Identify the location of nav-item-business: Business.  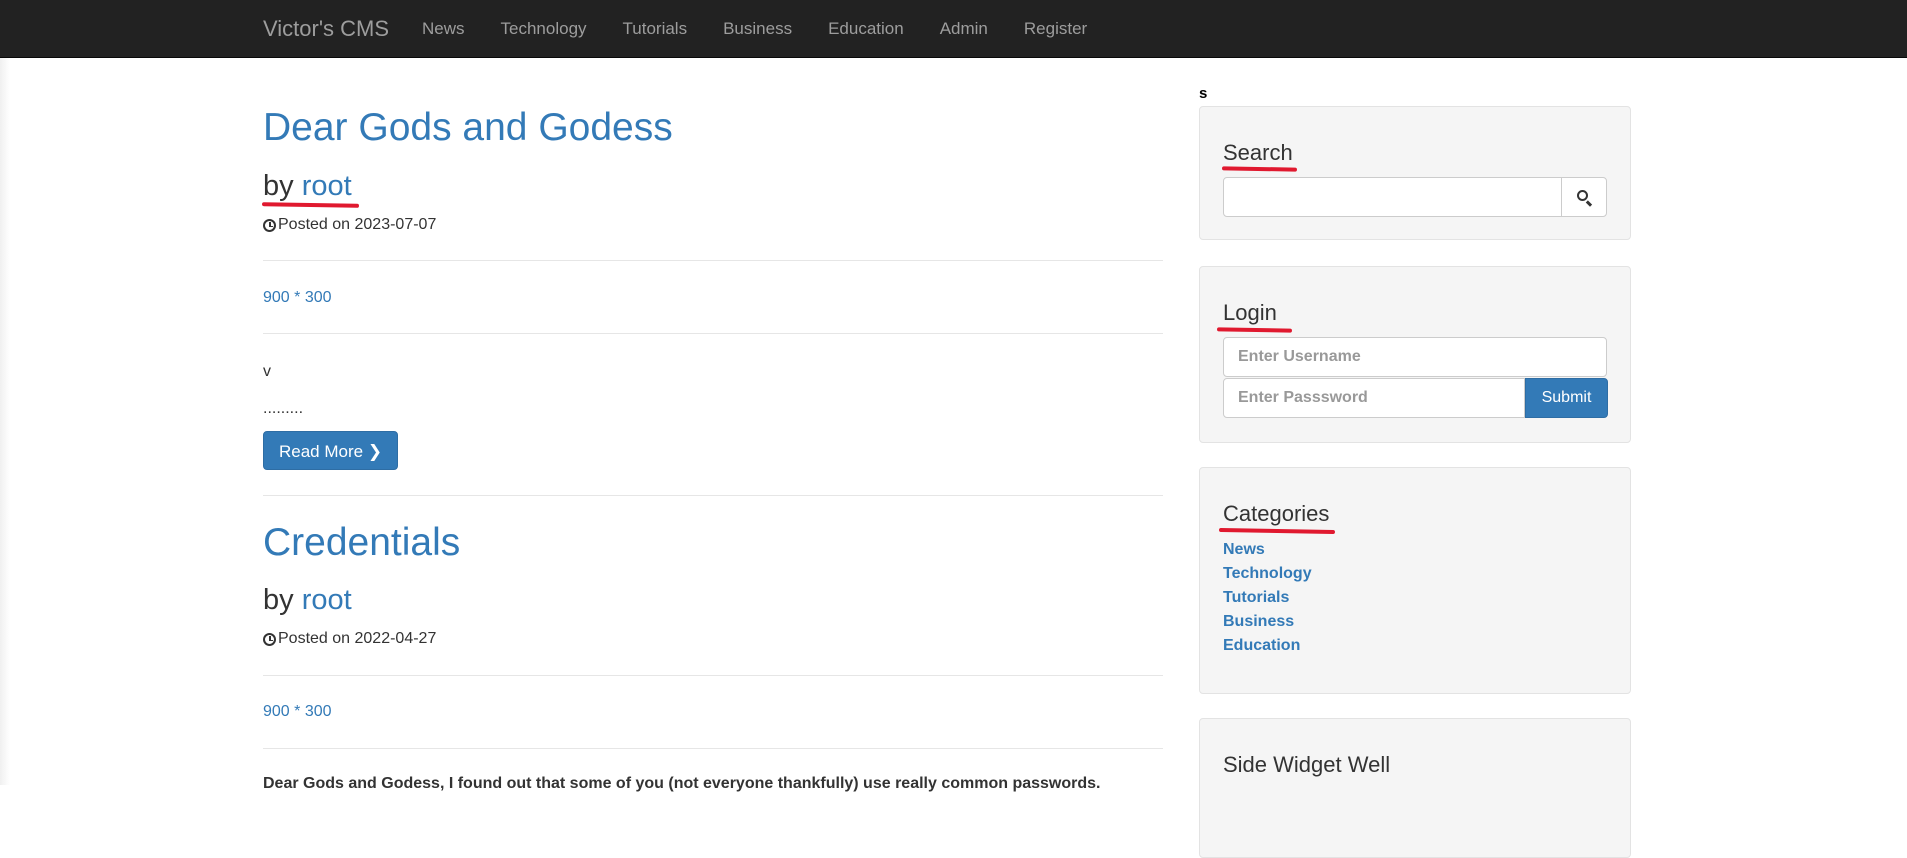
(757, 28).